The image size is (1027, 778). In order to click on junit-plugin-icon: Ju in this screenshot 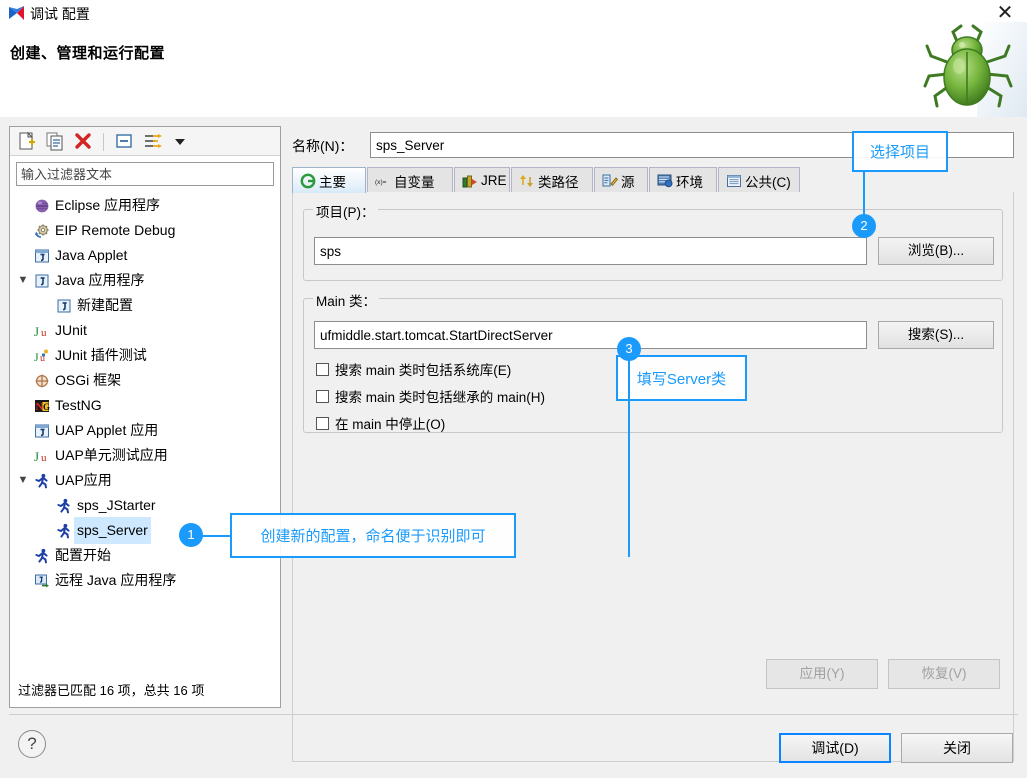, I will do `click(42, 356)`.